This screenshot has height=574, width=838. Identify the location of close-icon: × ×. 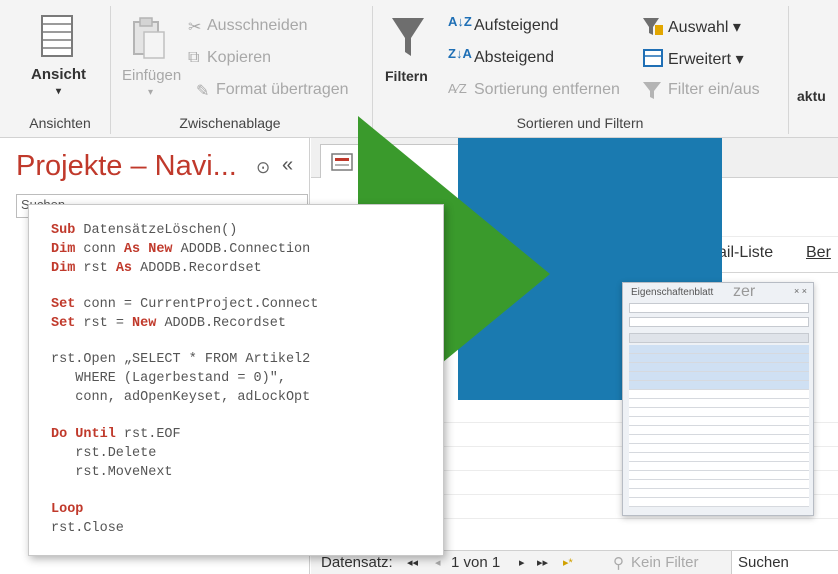
(800, 291).